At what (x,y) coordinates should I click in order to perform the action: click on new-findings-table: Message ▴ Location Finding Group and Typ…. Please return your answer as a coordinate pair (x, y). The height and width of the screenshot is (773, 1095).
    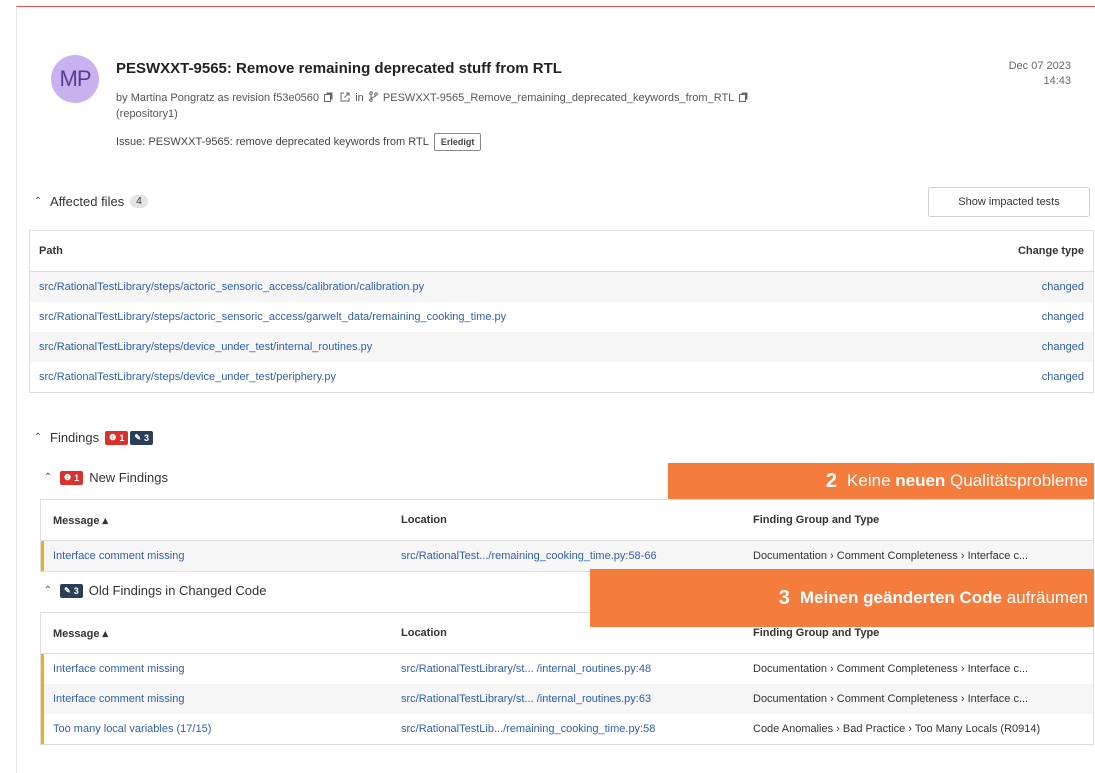
    Looking at the image, I should click on (567, 535).